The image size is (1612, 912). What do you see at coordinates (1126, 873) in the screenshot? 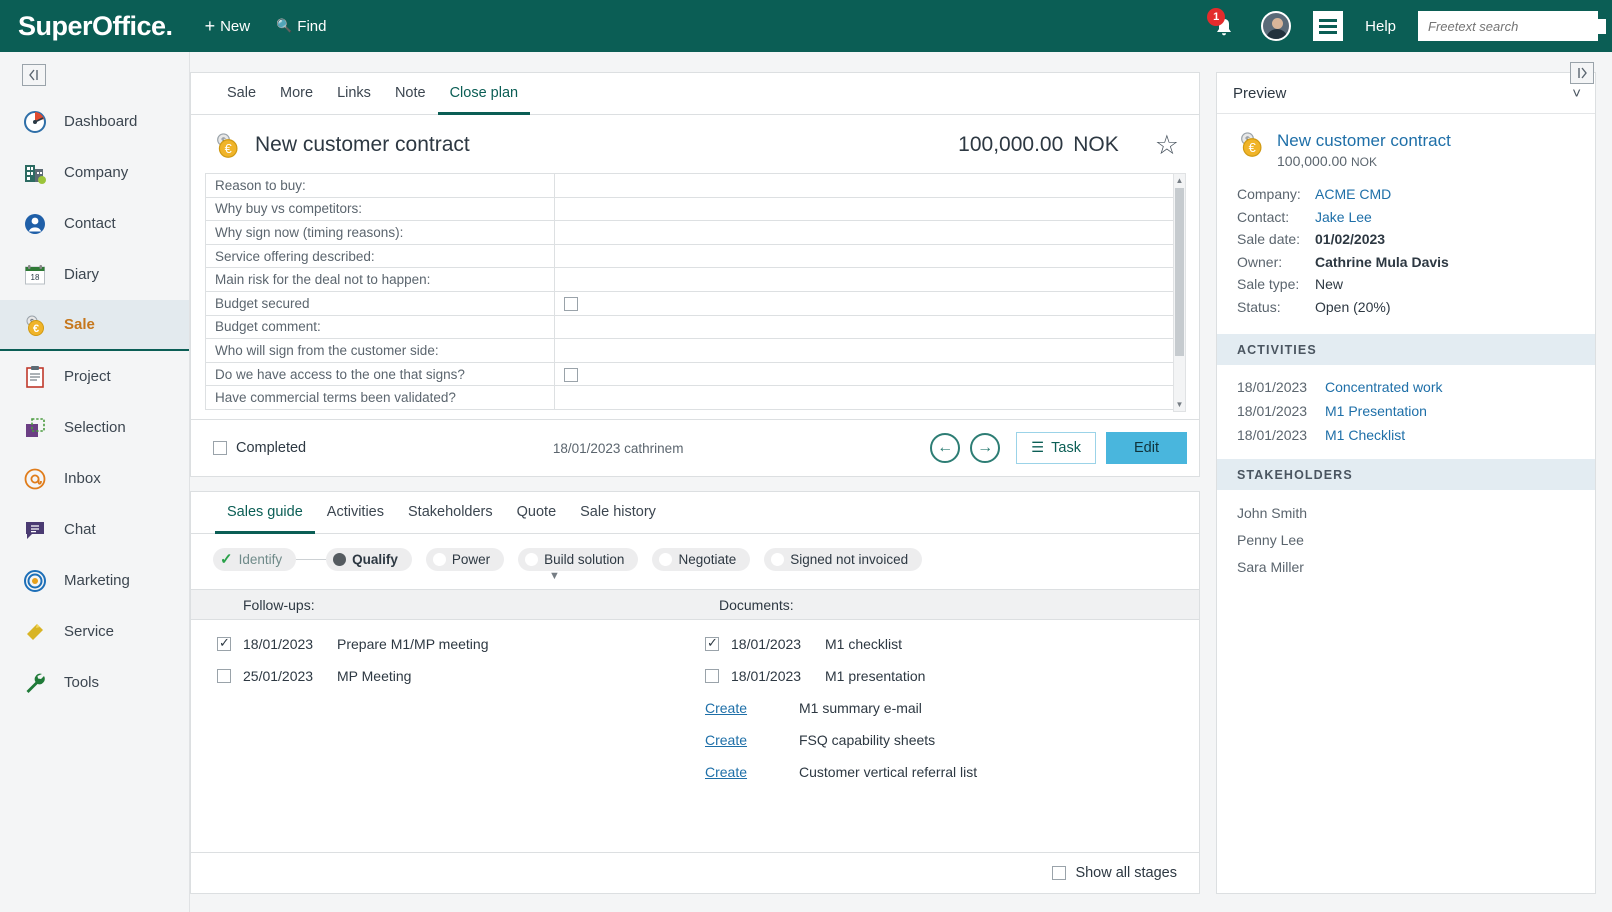
I see `show-all-stages-label: Show all stages` at bounding box center [1126, 873].